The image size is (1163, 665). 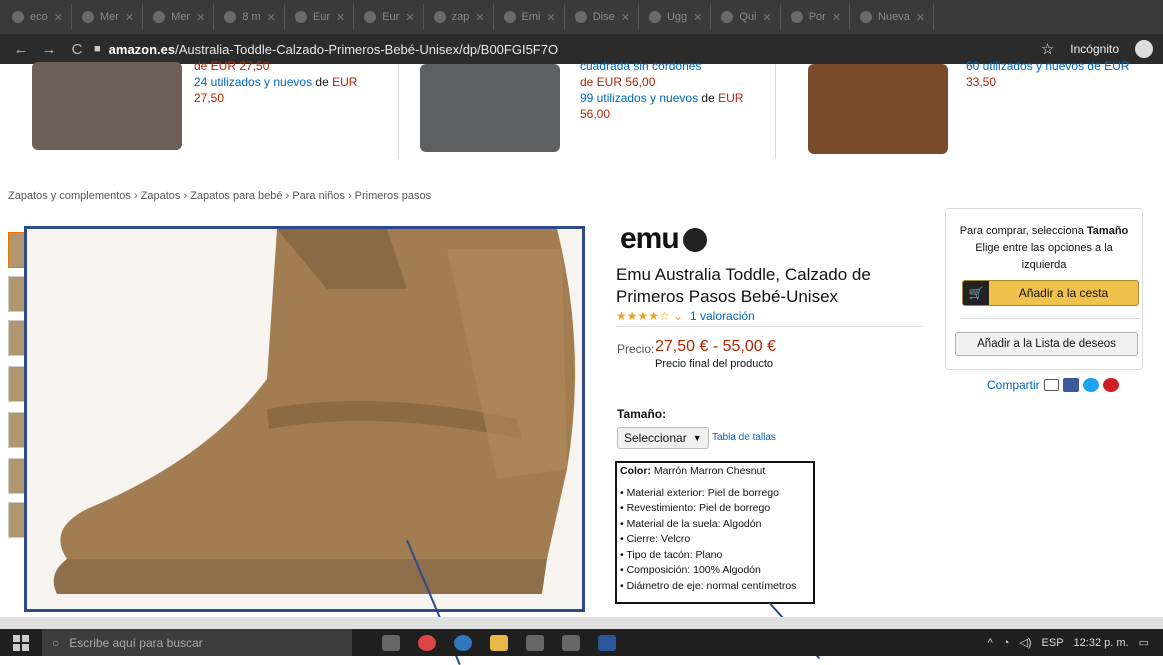 What do you see at coordinates (398, 111) in the screenshot?
I see `divider` at bounding box center [398, 111].